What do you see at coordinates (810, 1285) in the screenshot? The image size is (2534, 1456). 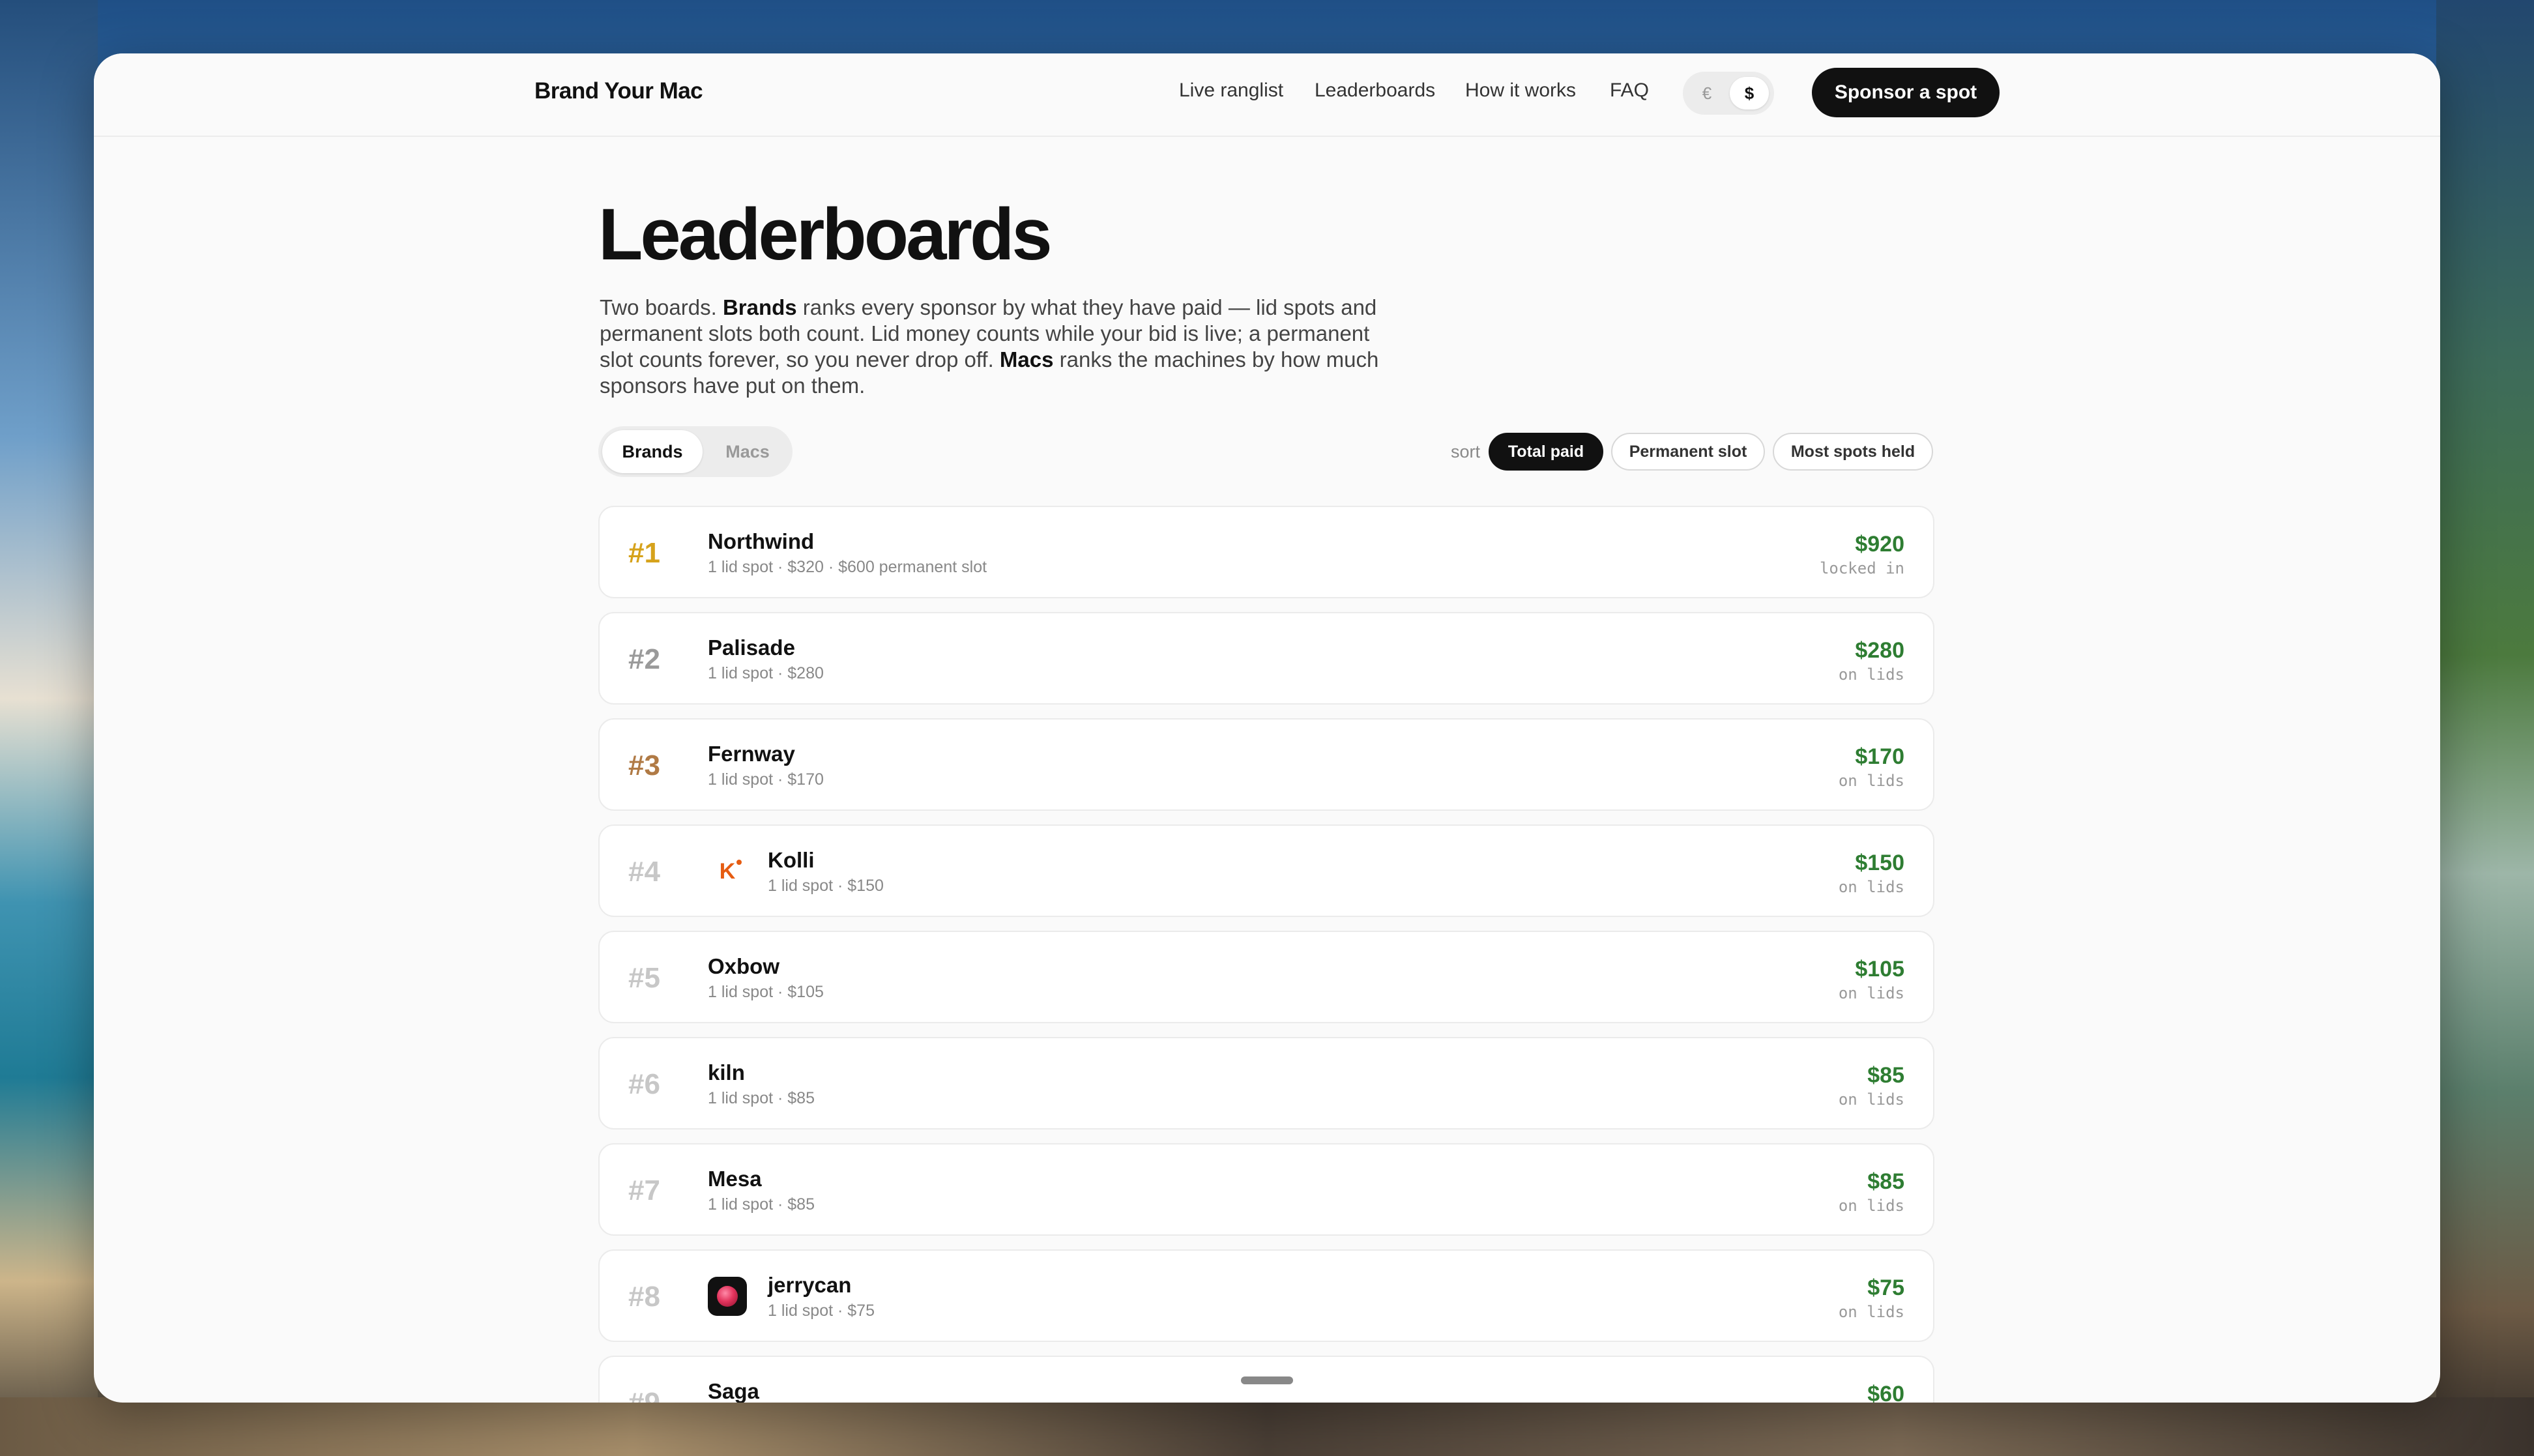 I see `brand-name: jerrycan` at bounding box center [810, 1285].